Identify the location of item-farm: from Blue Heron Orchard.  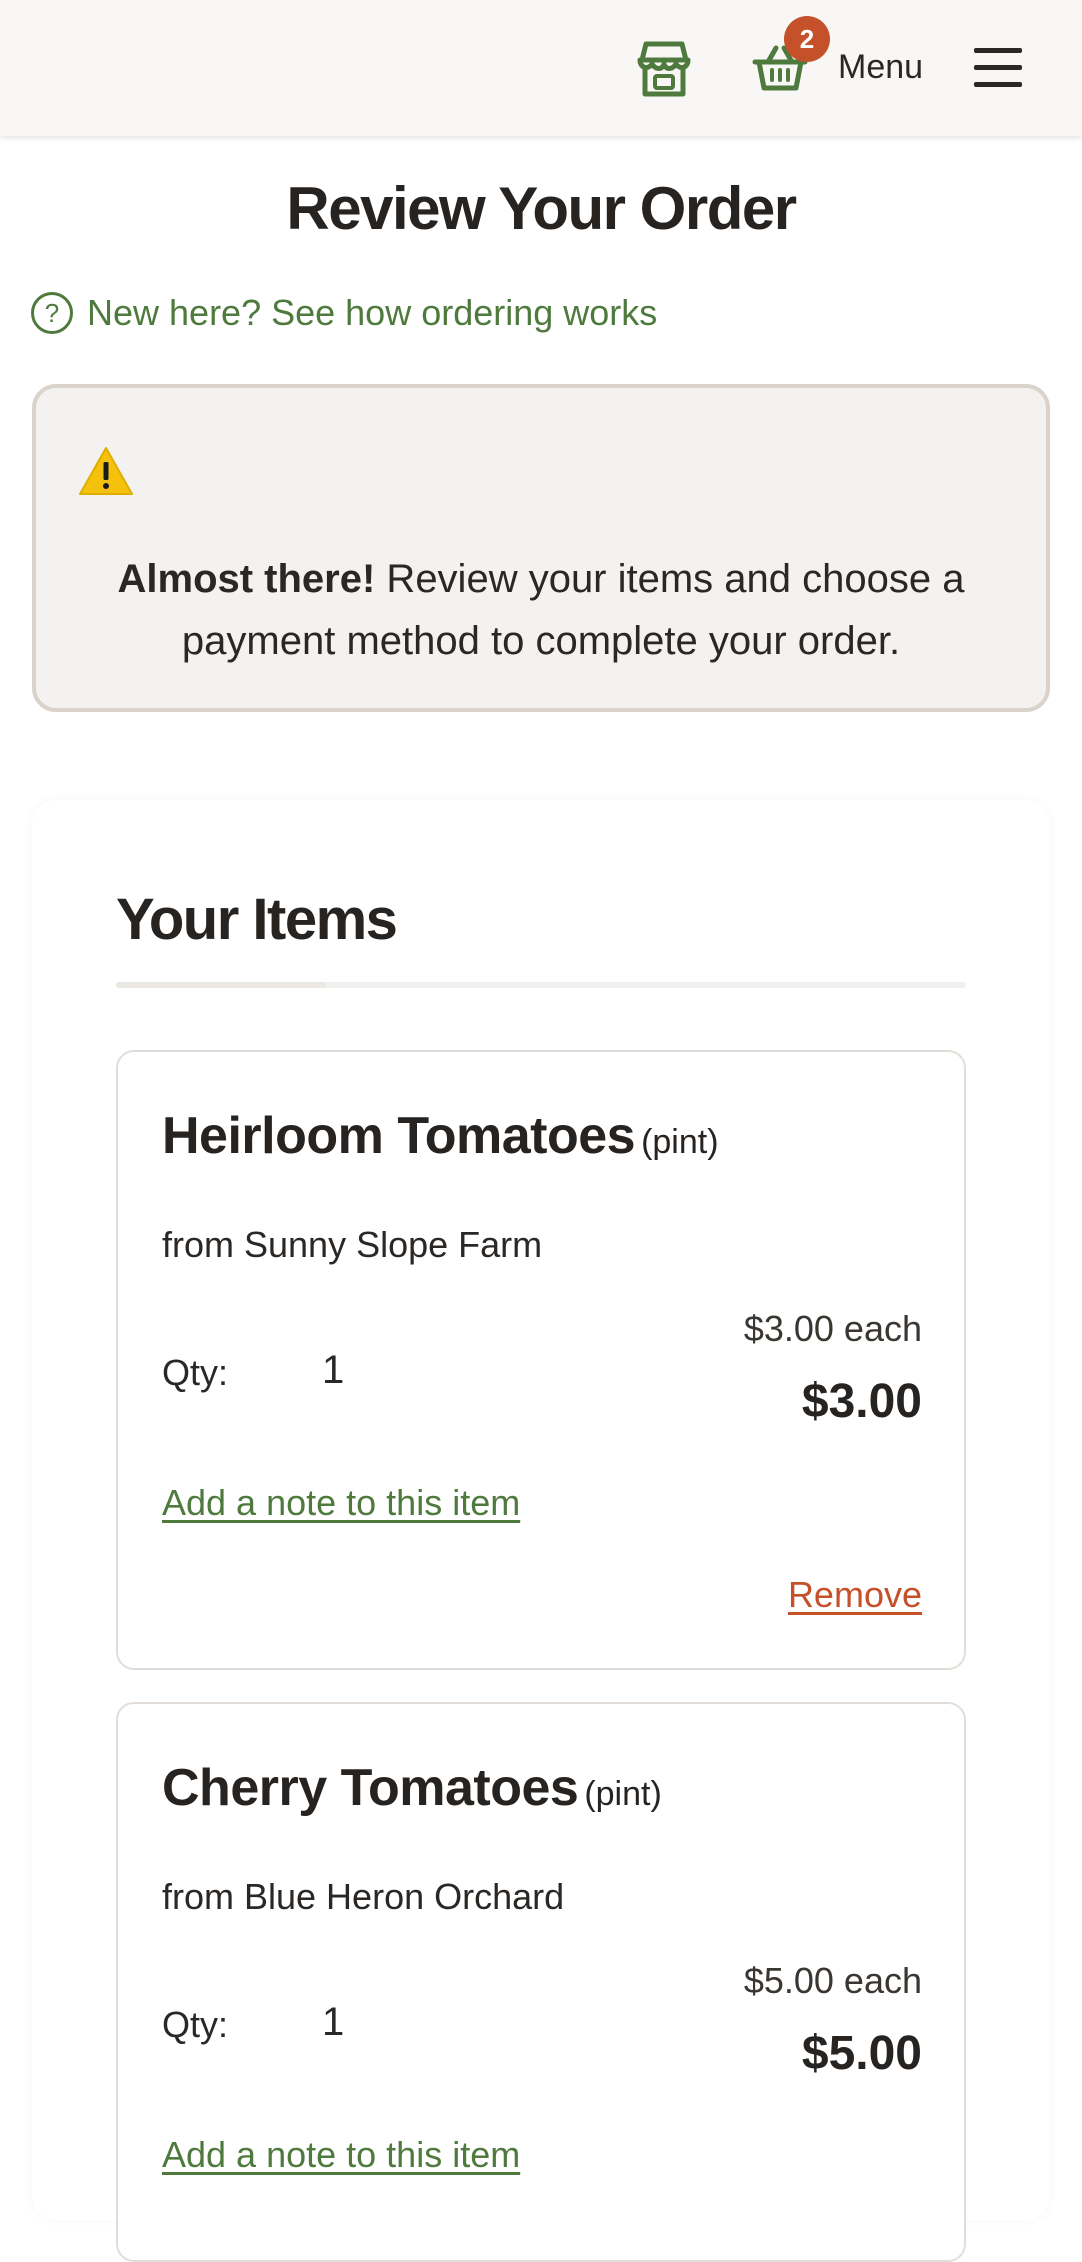
(363, 1896).